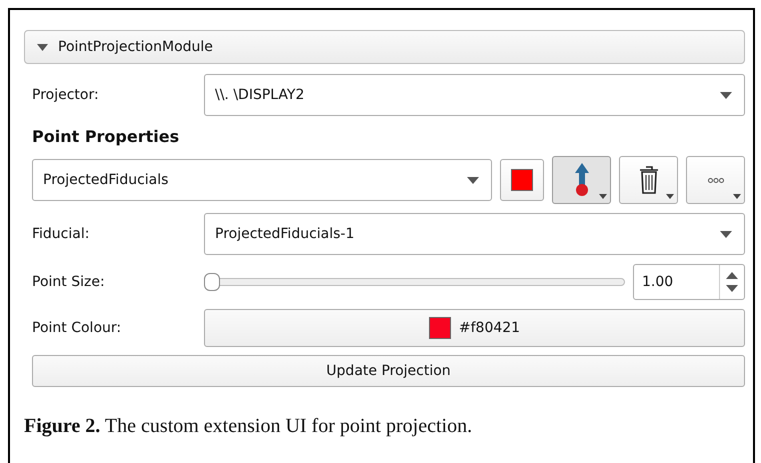 The image size is (761, 463). I want to click on point-size-label: Point Size:, so click(69, 282).